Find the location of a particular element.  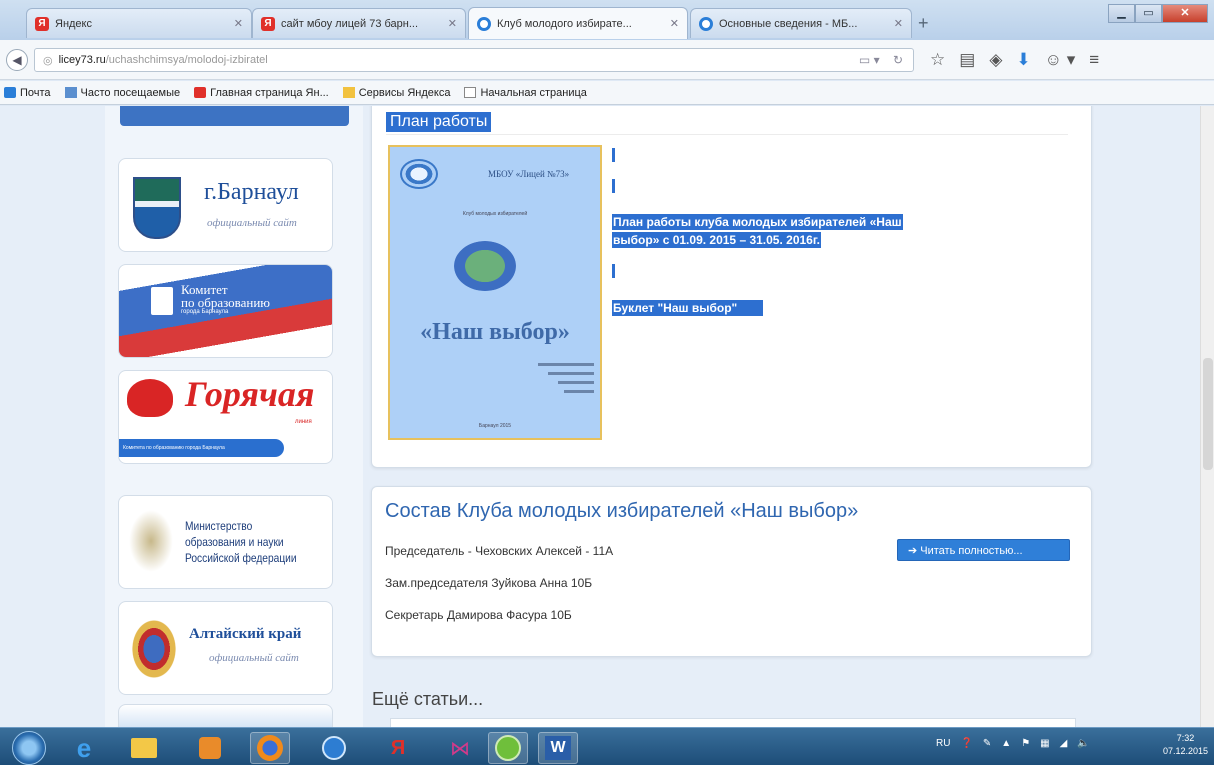

russian-eagle-icon is located at coordinates (151, 541).